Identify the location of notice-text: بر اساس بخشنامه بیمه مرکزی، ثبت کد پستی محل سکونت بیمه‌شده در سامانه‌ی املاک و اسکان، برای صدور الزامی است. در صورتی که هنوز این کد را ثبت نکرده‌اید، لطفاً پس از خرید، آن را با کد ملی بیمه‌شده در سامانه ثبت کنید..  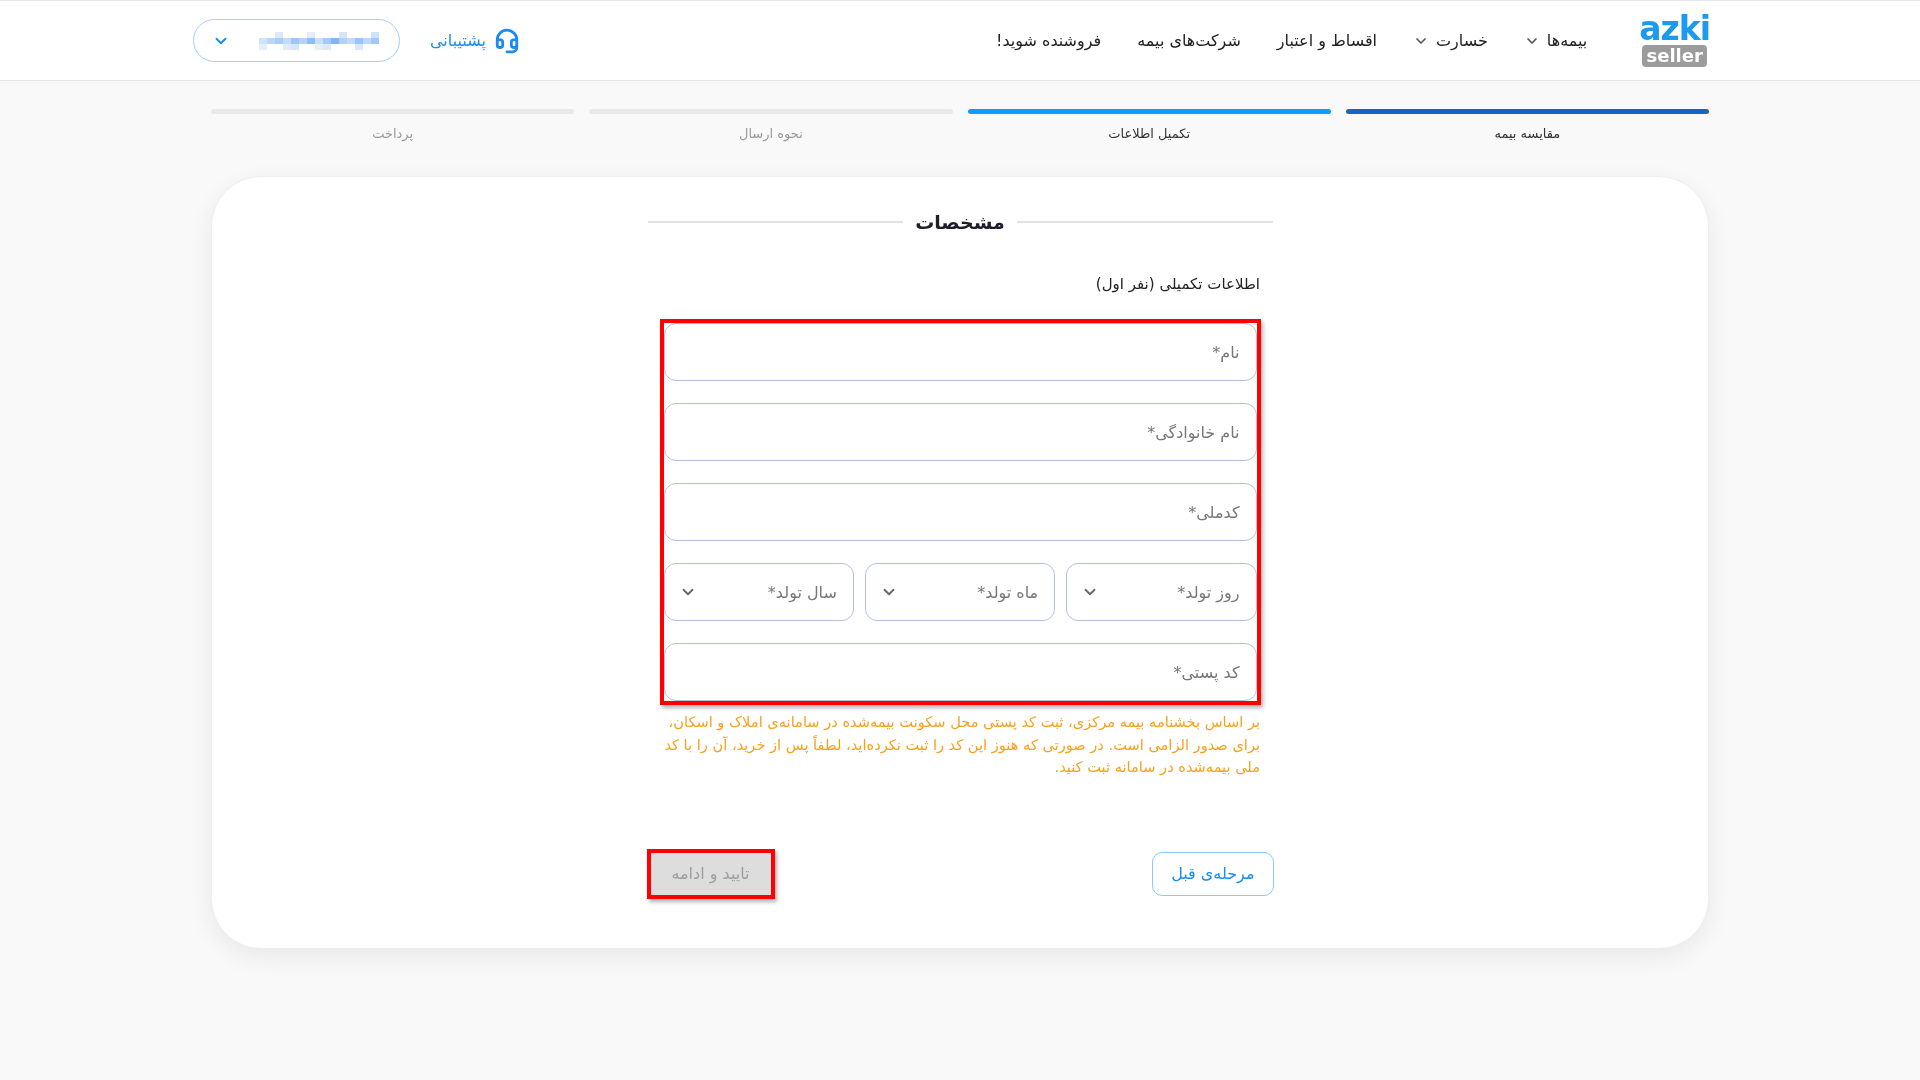
(961, 744).